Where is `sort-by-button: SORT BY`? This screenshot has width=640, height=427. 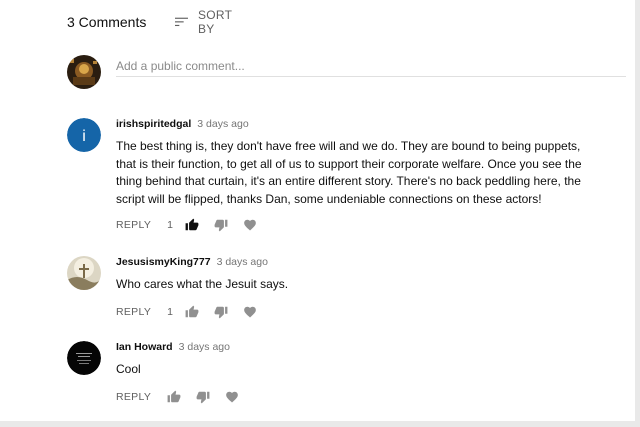
sort-by-button: SORT BY is located at coordinates (206, 22).